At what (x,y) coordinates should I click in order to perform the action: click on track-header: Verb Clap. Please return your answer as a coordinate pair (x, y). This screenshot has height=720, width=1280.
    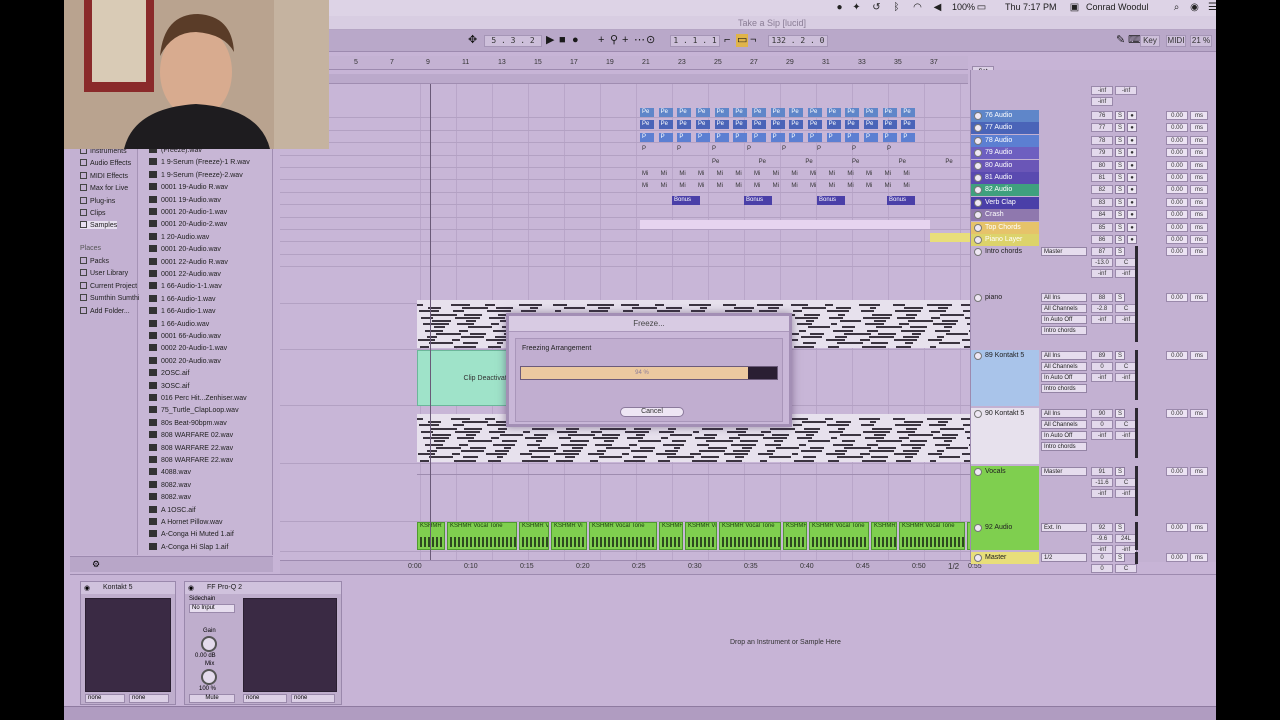
    Looking at the image, I should click on (1005, 202).